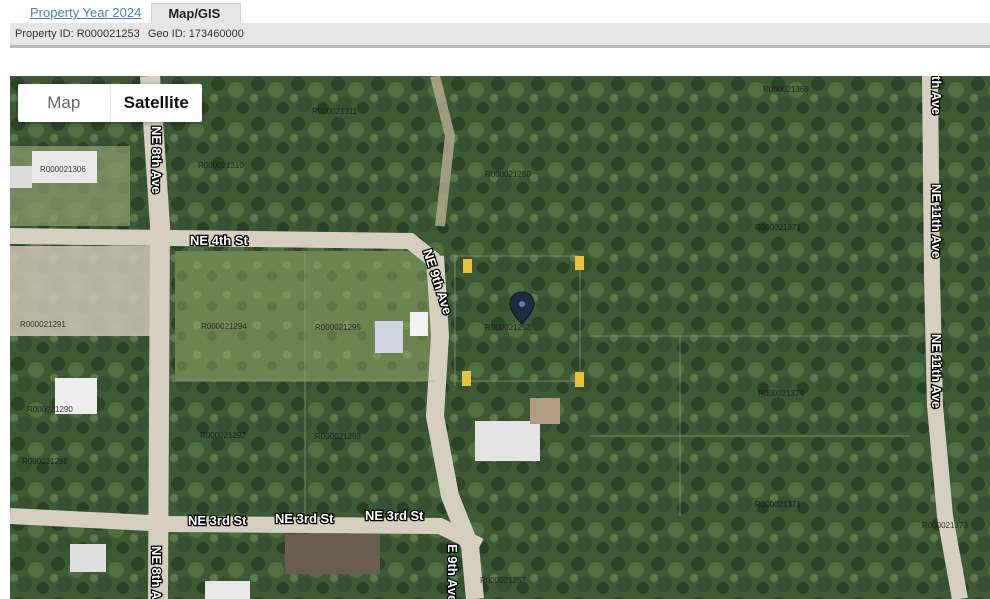 This screenshot has width=990, height=599. I want to click on parcel-label: R000021292, so click(223, 435).